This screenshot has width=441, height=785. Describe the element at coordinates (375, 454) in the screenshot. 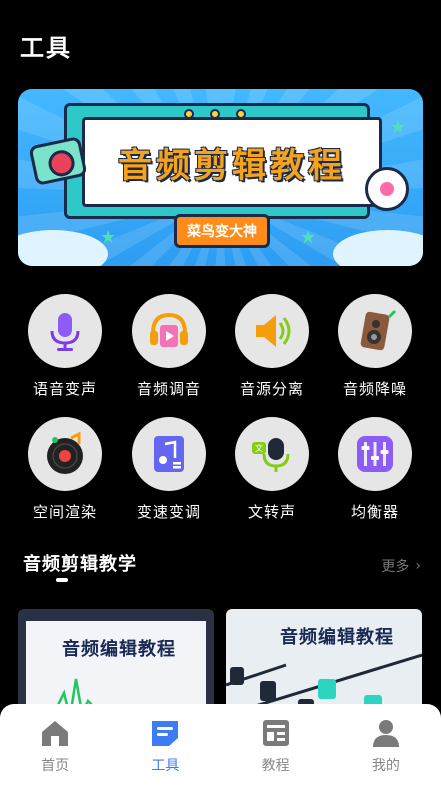

I see `equalizer-icon` at that location.